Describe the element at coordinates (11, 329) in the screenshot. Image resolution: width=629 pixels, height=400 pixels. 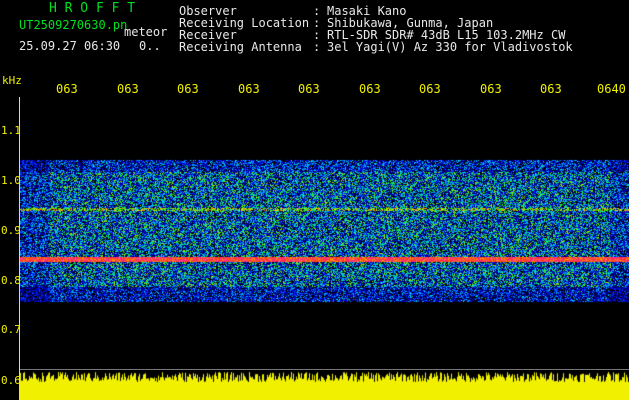
I see `freq-tick: 0.7` at that location.